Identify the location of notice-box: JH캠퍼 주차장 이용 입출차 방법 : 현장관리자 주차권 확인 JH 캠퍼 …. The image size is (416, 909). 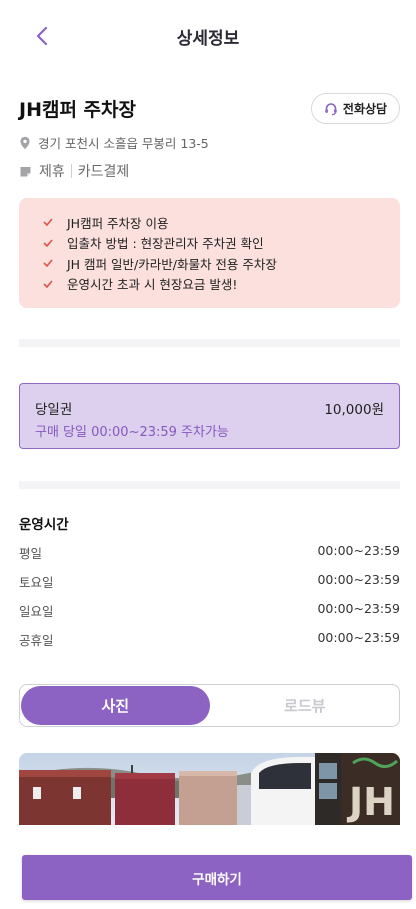
(209, 253).